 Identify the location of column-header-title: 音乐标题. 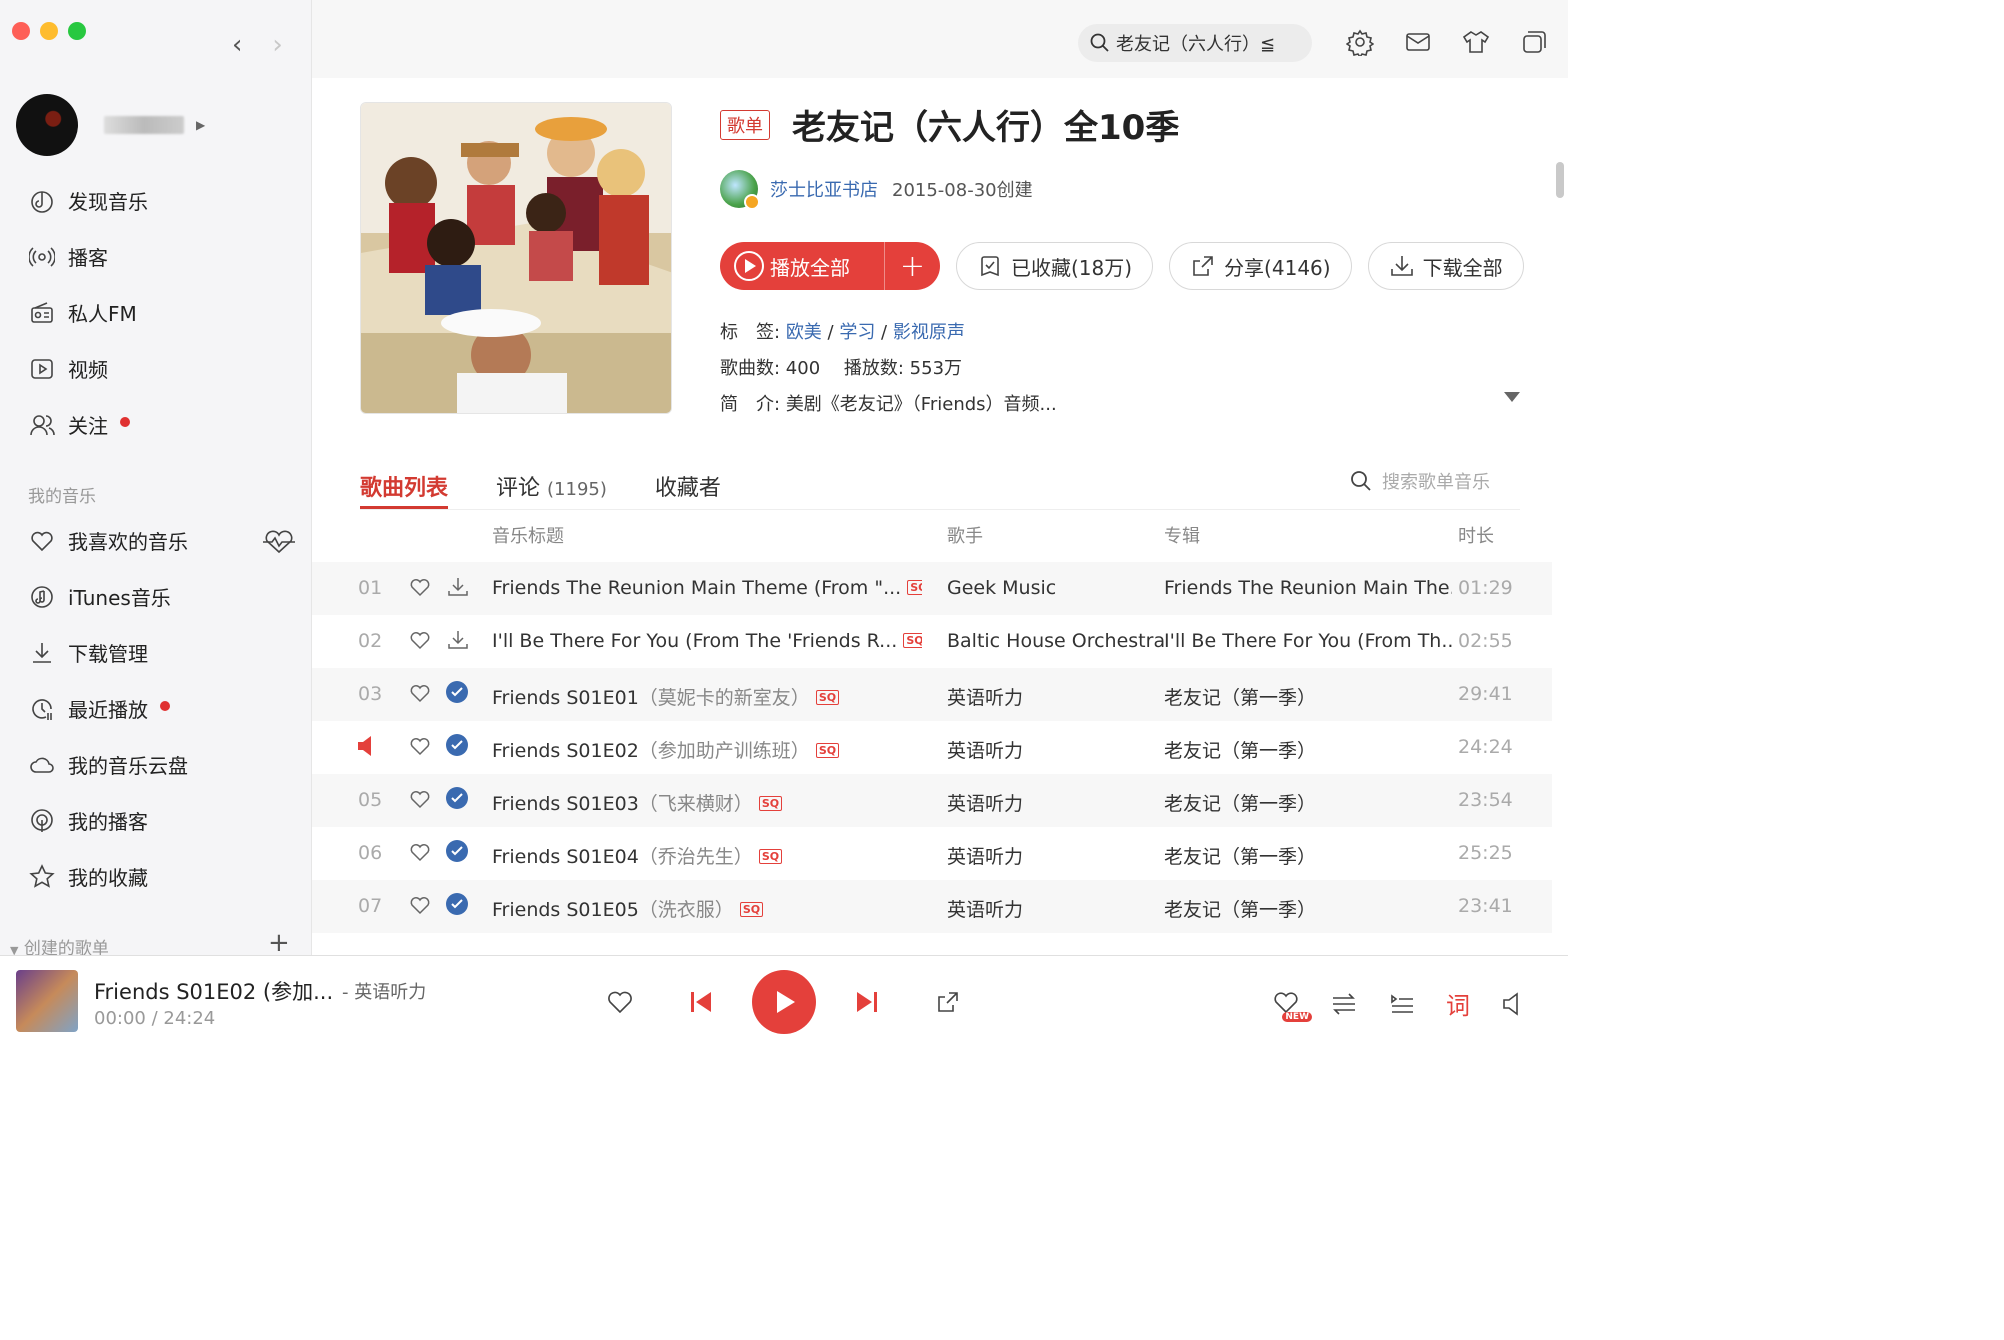
(528, 535).